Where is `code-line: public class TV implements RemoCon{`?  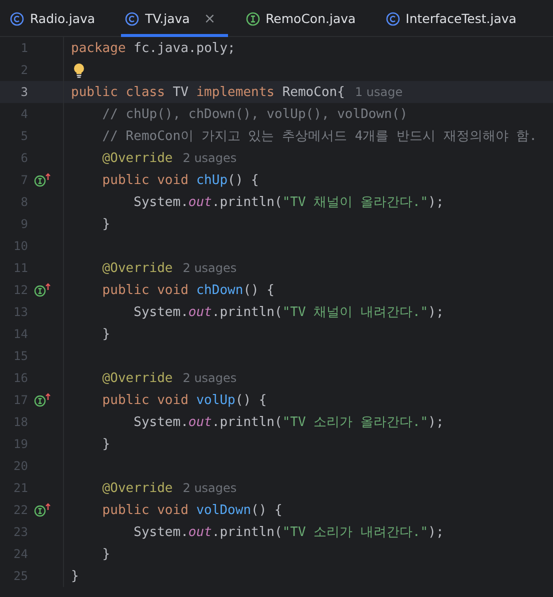
code-line: public class TV implements RemoCon{ is located at coordinates (208, 92).